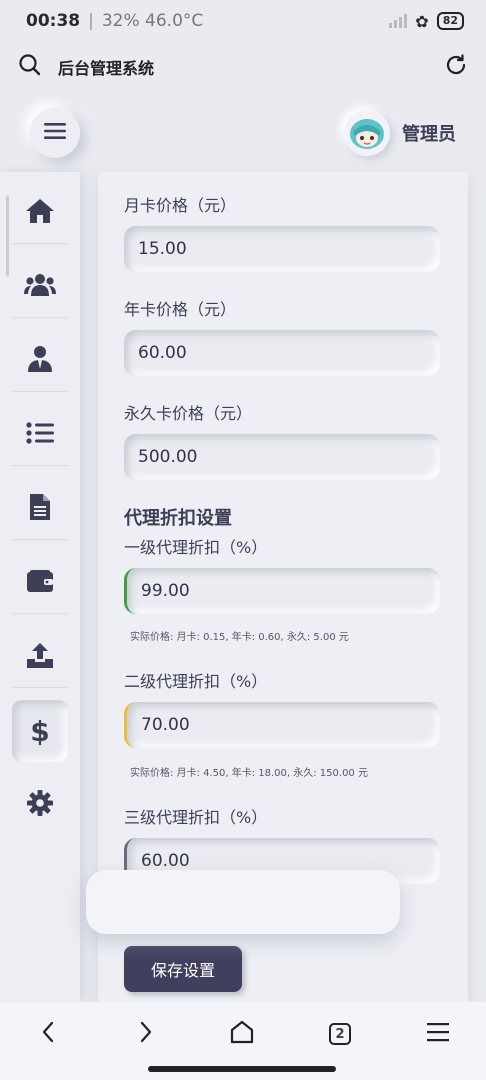 This screenshot has width=486, height=1080. I want to click on sidebar-item-documents, so click(40, 509).